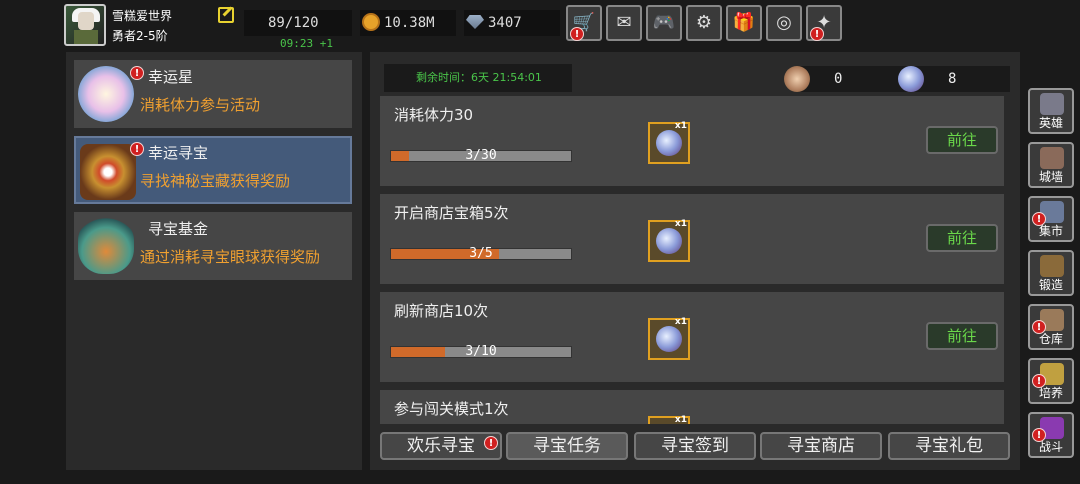 The width and height of the screenshot is (1080, 484). Describe the element at coordinates (1050, 285) in the screenshot. I see `nav-label: 锻造` at that location.